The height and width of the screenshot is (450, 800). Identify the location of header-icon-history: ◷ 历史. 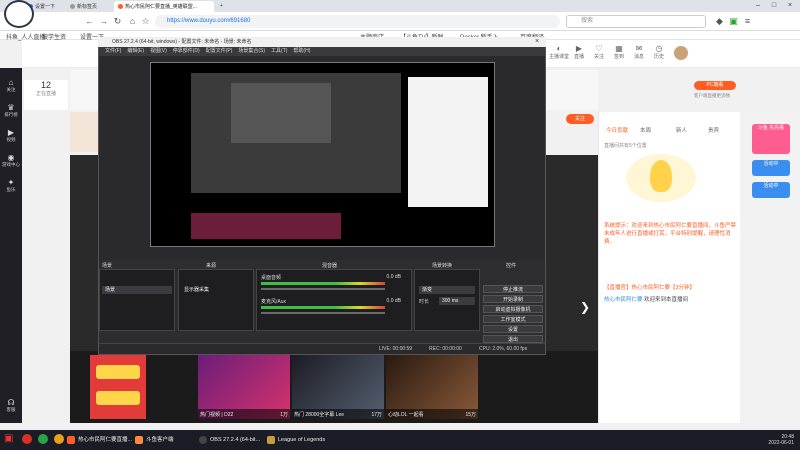
(659, 52).